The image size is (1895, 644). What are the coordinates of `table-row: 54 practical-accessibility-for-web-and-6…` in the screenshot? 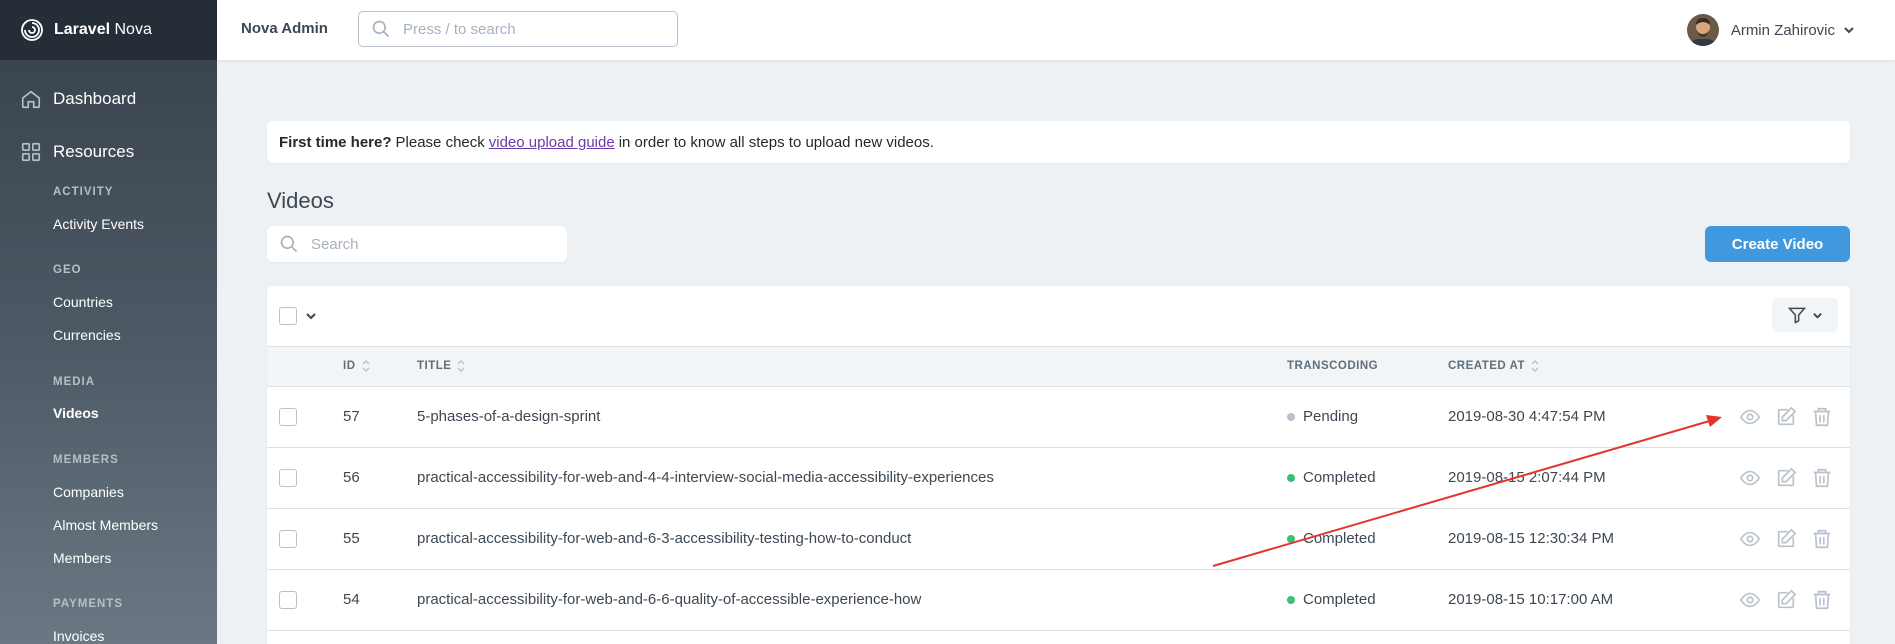 It's located at (1058, 600).